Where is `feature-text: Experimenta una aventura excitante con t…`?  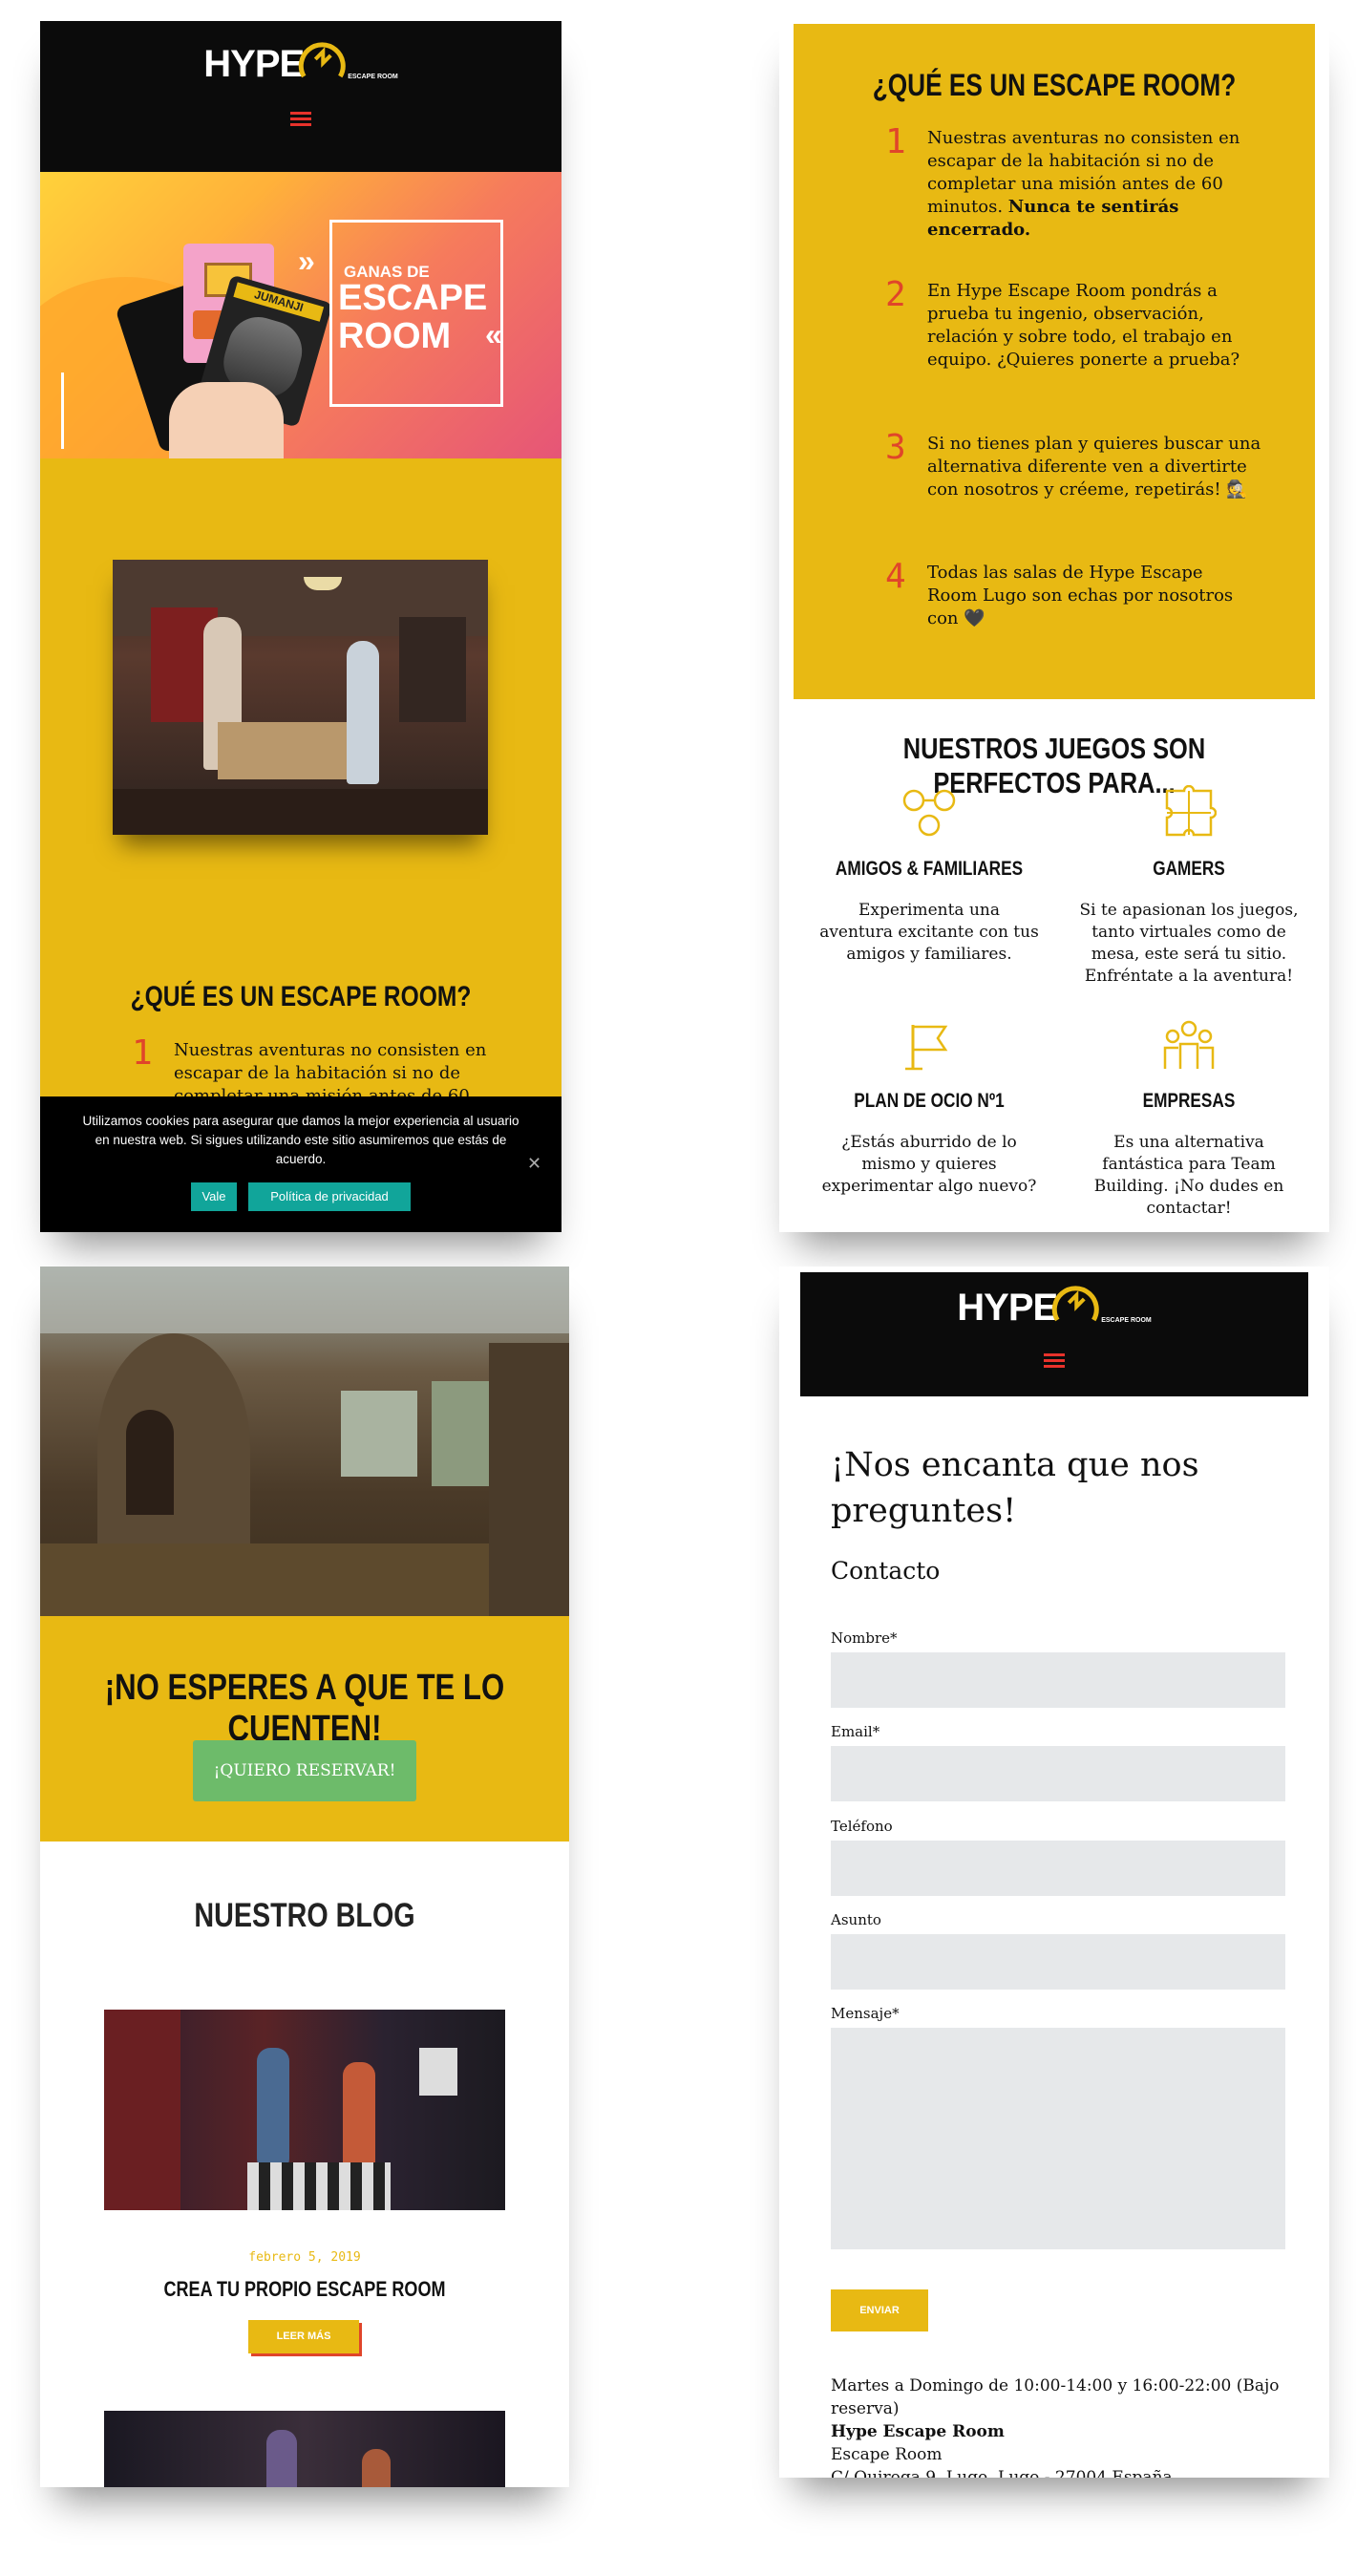
feature-text: Experimenta una aventura excitante con t… is located at coordinates (929, 932).